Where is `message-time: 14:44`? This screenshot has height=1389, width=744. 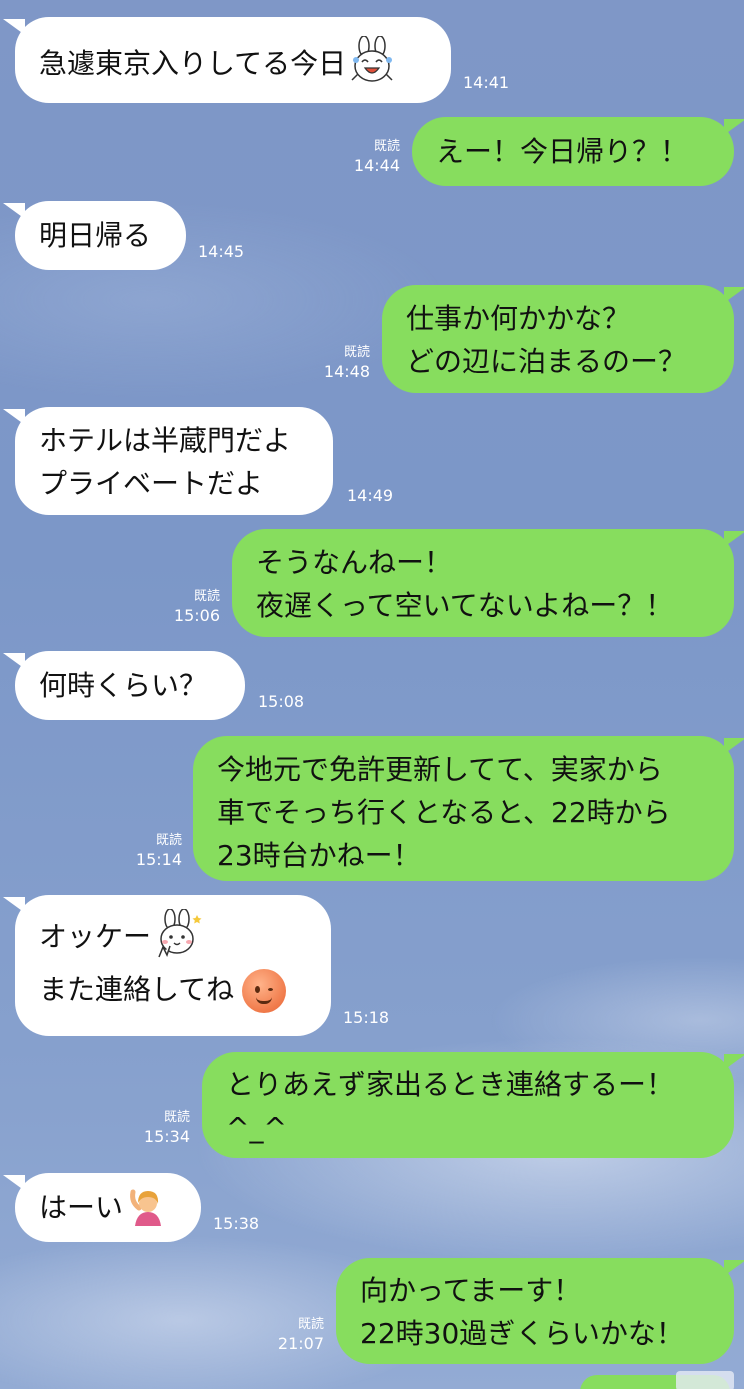
message-time: 14:44 is located at coordinates (376, 165).